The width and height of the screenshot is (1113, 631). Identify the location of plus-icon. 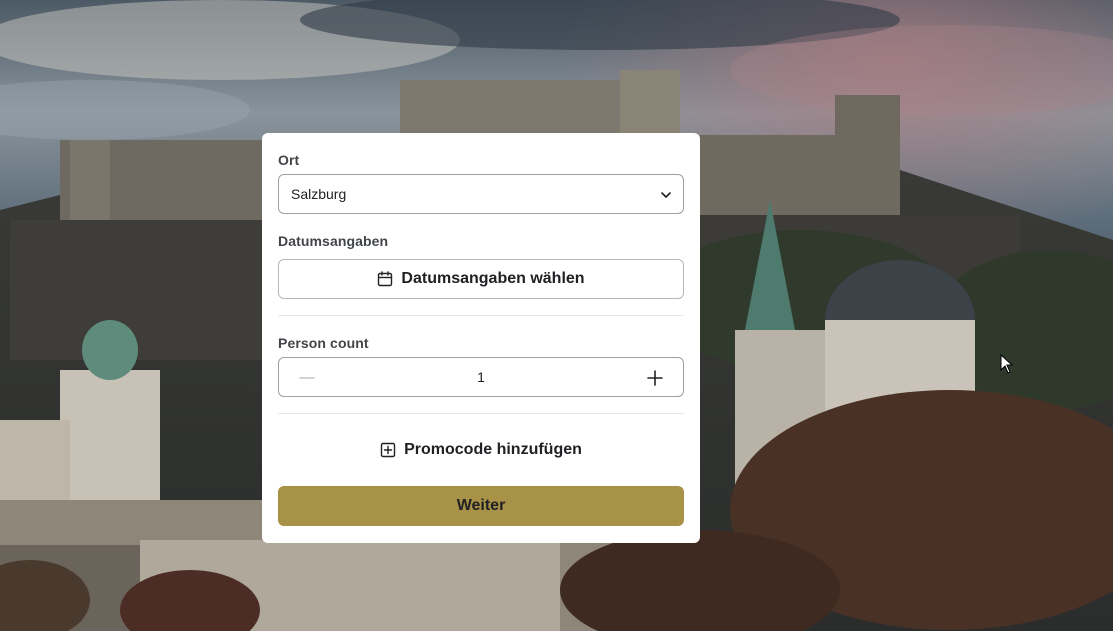
(655, 378).